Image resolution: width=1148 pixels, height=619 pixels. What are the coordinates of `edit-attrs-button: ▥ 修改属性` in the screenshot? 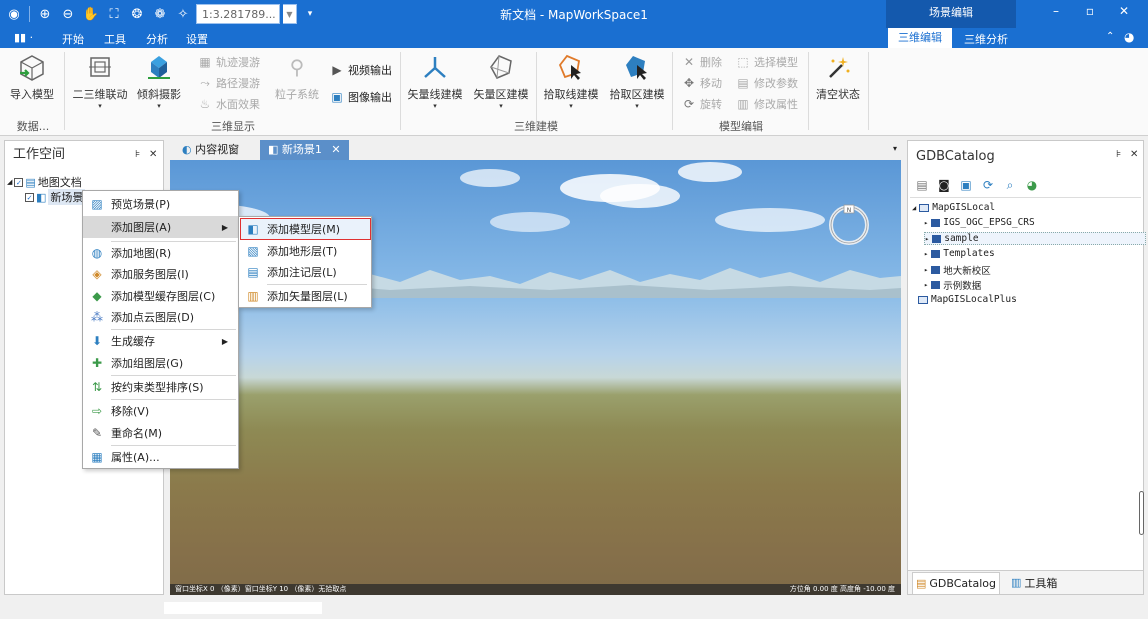 It's located at (767, 104).